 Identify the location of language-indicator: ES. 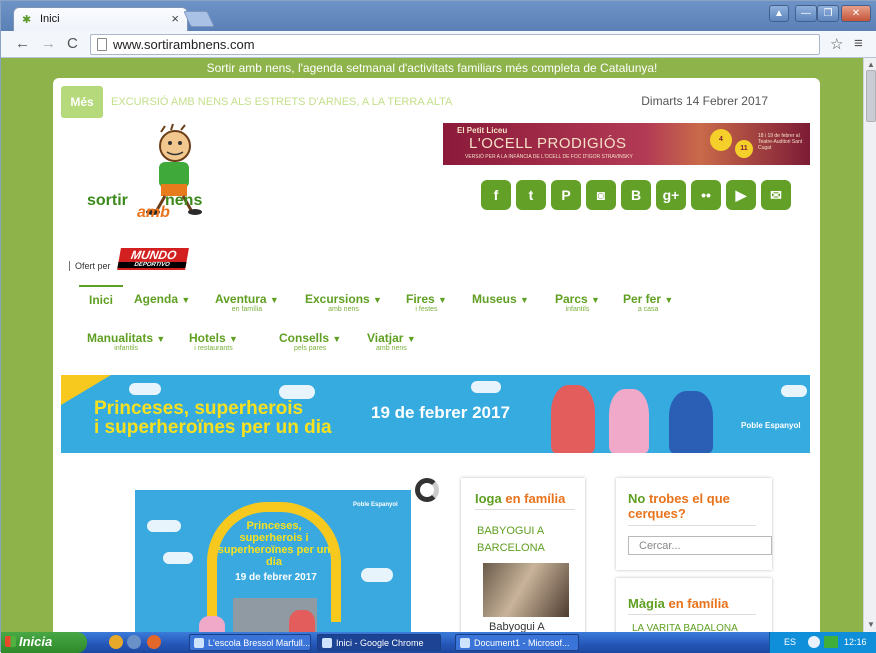
(790, 642).